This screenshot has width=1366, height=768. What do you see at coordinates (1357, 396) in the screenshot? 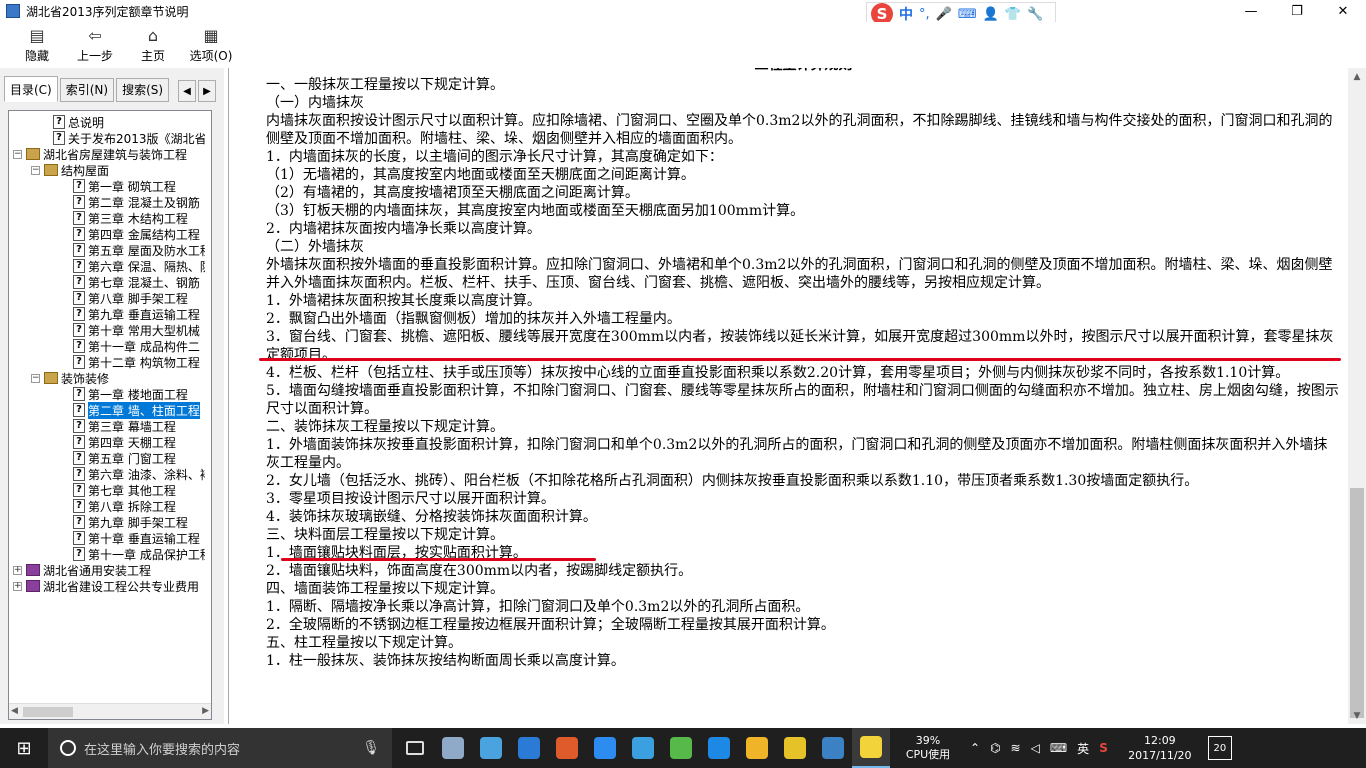
I see `document-vertical-scrollbar: ▲ ▼` at bounding box center [1357, 396].